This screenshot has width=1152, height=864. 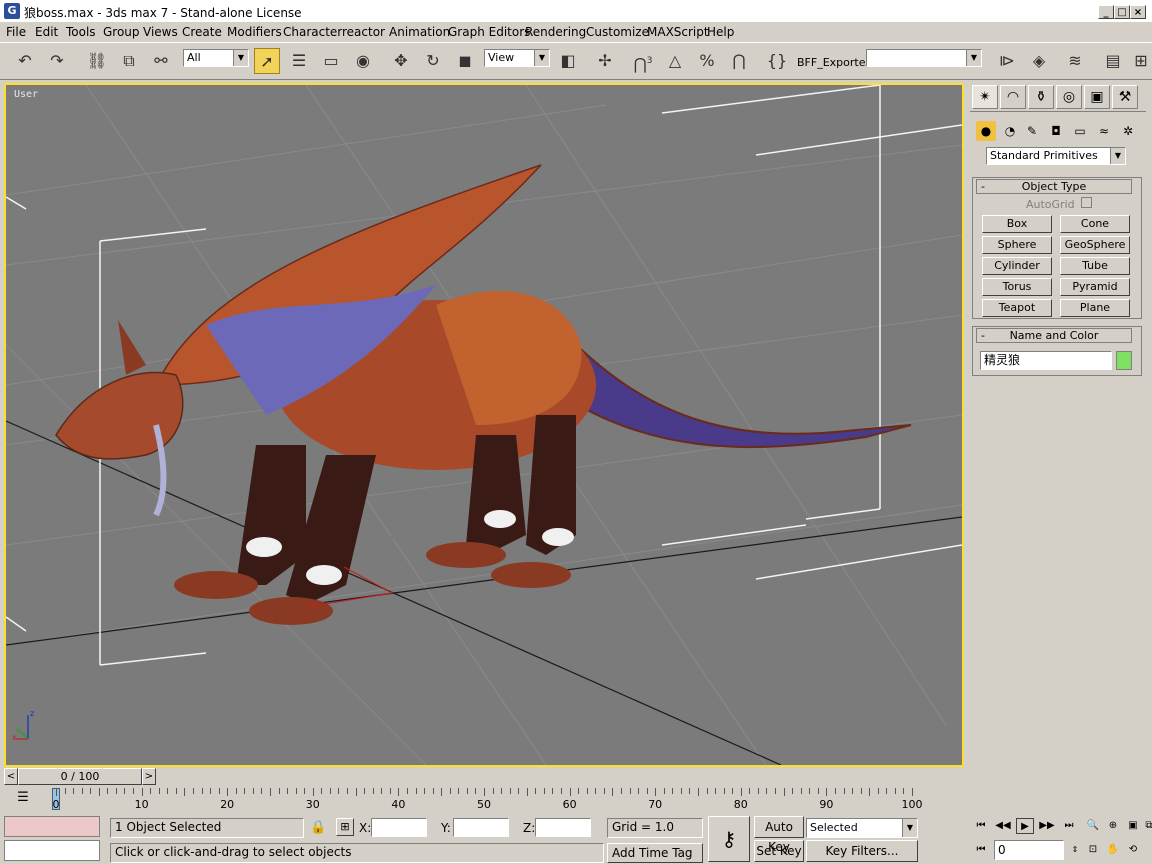 I want to click on display-icon: ▣, so click(x=1097, y=97).